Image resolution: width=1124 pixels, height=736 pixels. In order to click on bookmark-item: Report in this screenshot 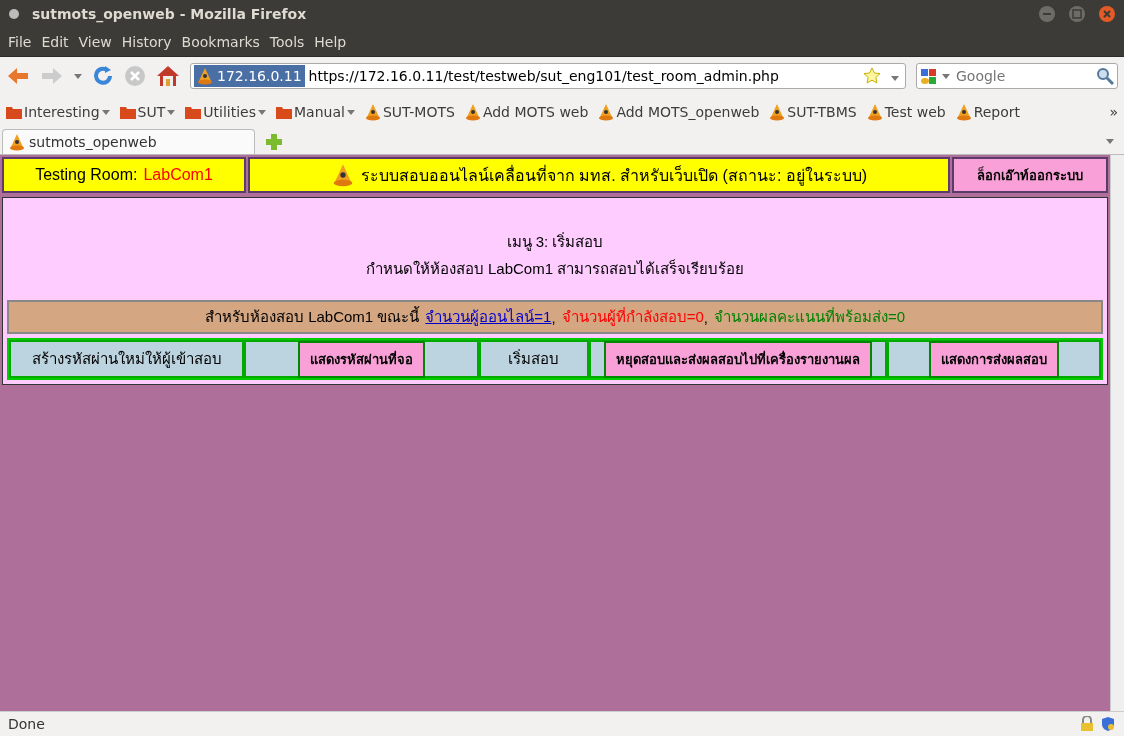, I will do `click(988, 112)`.